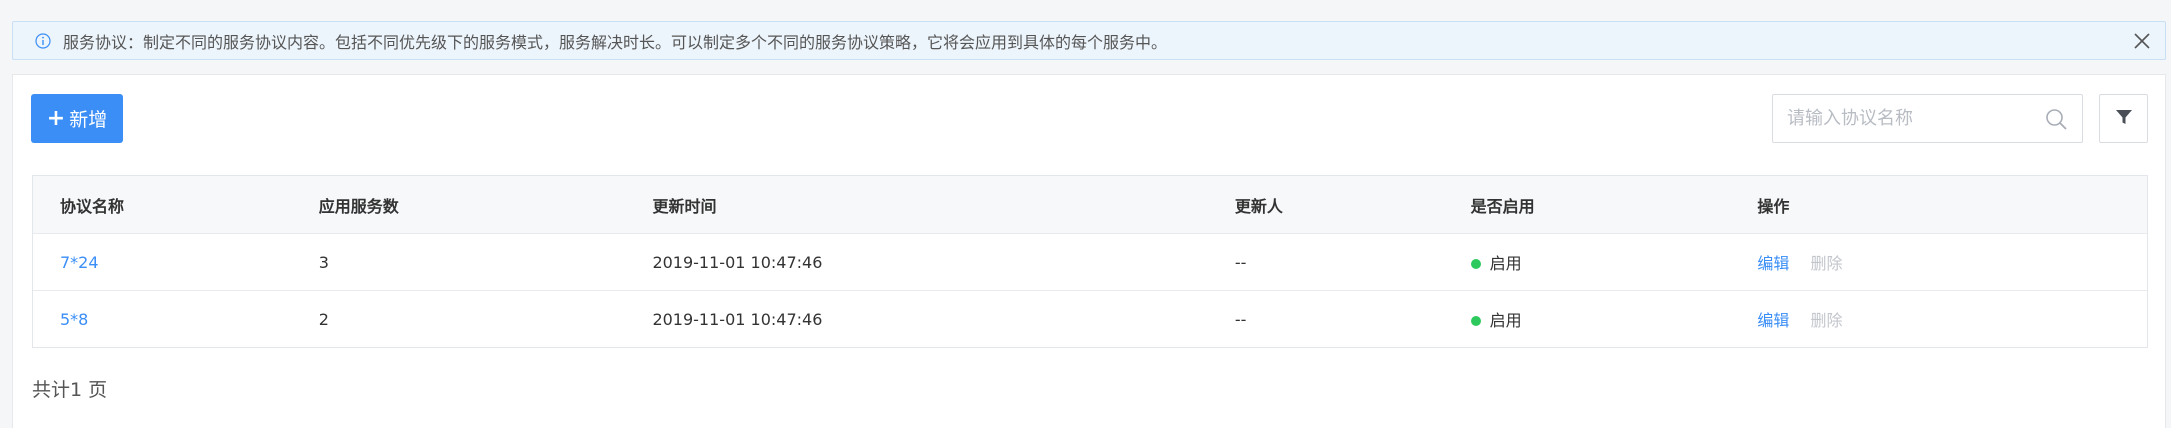  I want to click on close-icon, so click(2142, 41).